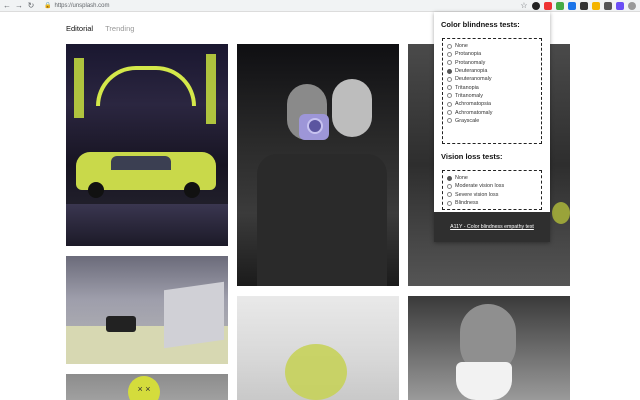  I want to click on vision-loss-option: Moderate vision loss, so click(492, 186).